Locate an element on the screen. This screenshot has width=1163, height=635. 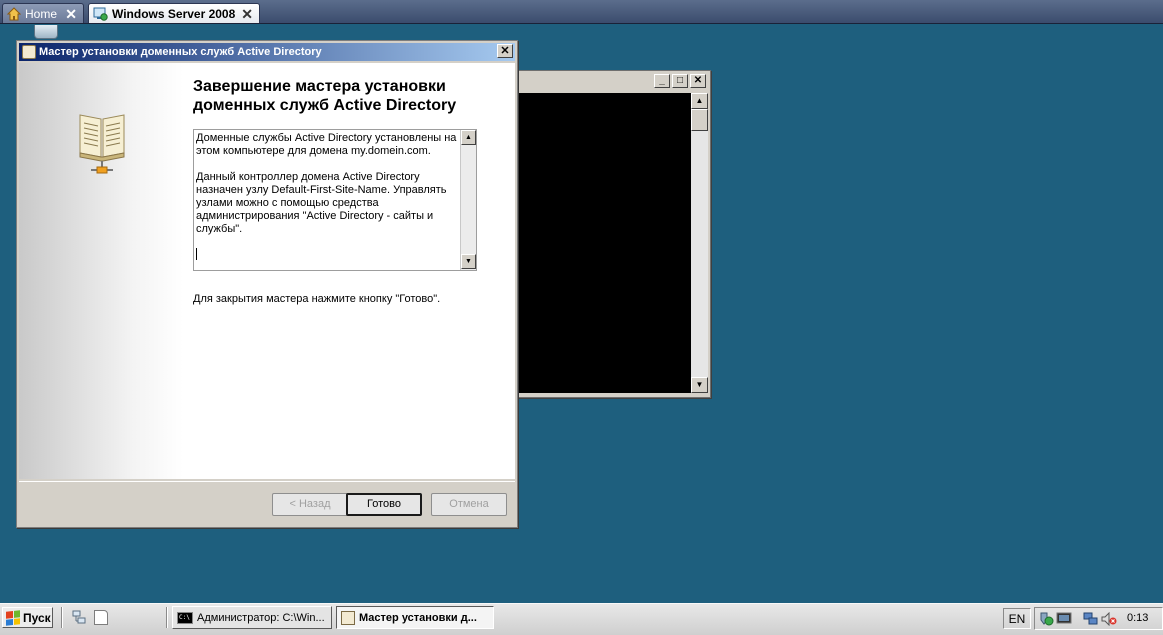
tab-windows-server-close-icon: ✕ is located at coordinates (247, 14).